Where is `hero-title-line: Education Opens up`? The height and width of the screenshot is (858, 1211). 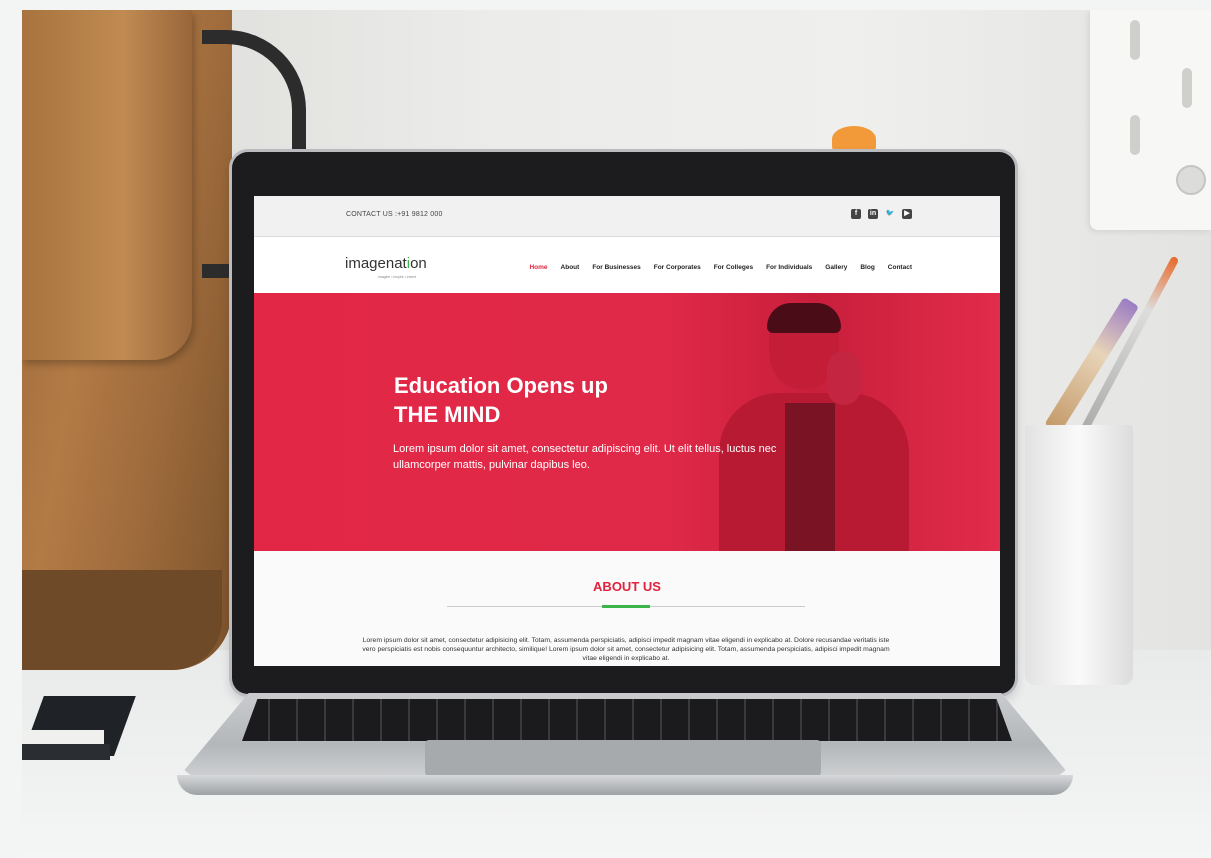
hero-title-line: Education Opens up is located at coordinates (501, 385).